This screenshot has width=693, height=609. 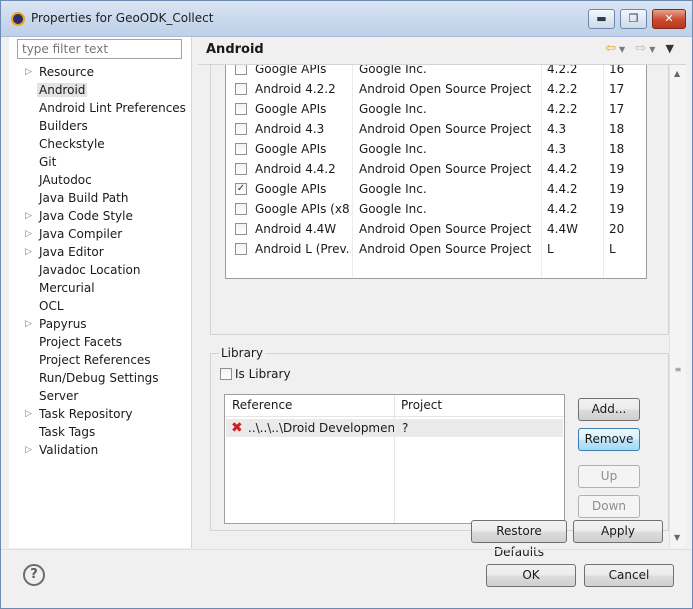 What do you see at coordinates (610, 48) in the screenshot?
I see `back-arrow-icon: ⇦` at bounding box center [610, 48].